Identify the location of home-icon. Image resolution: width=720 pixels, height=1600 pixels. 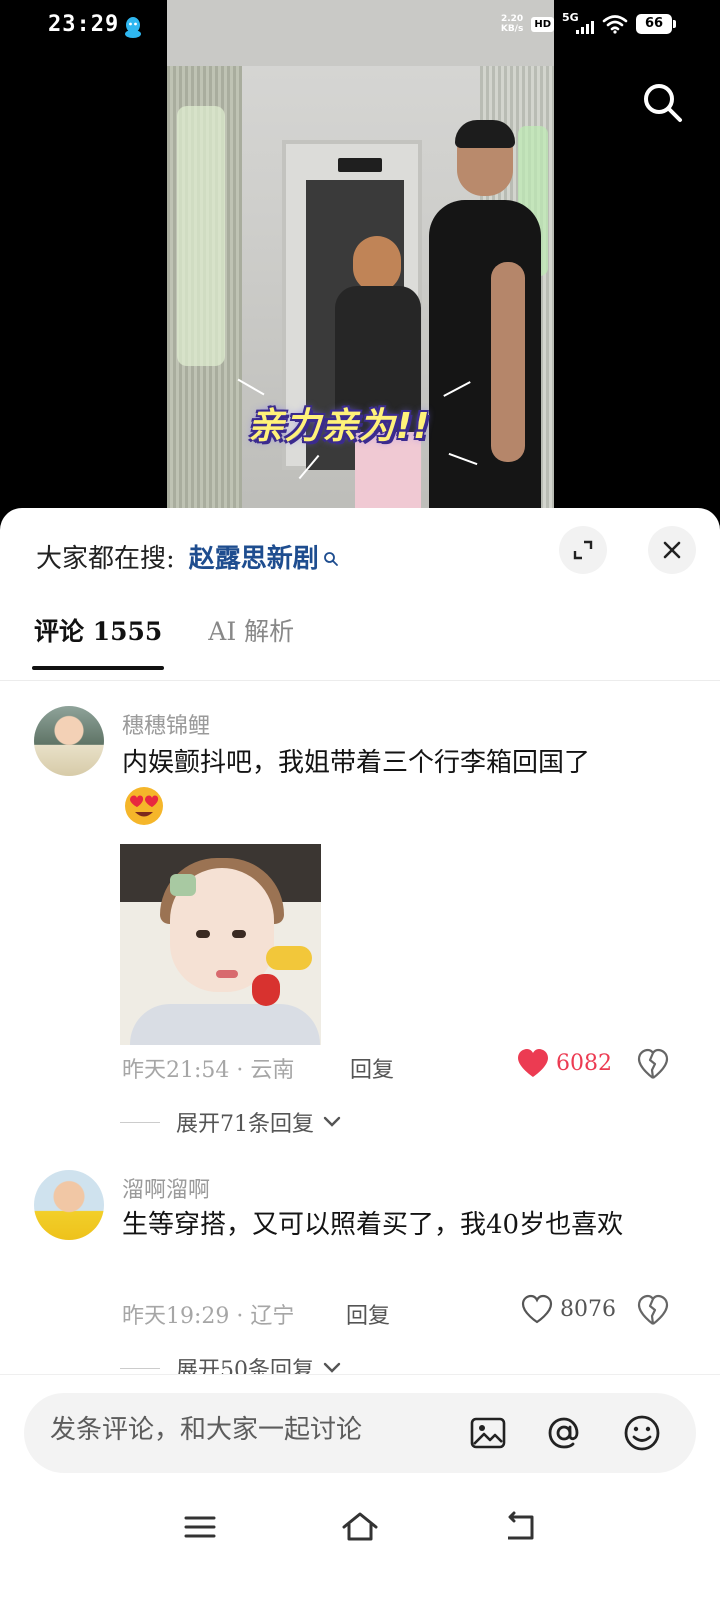
(360, 1526).